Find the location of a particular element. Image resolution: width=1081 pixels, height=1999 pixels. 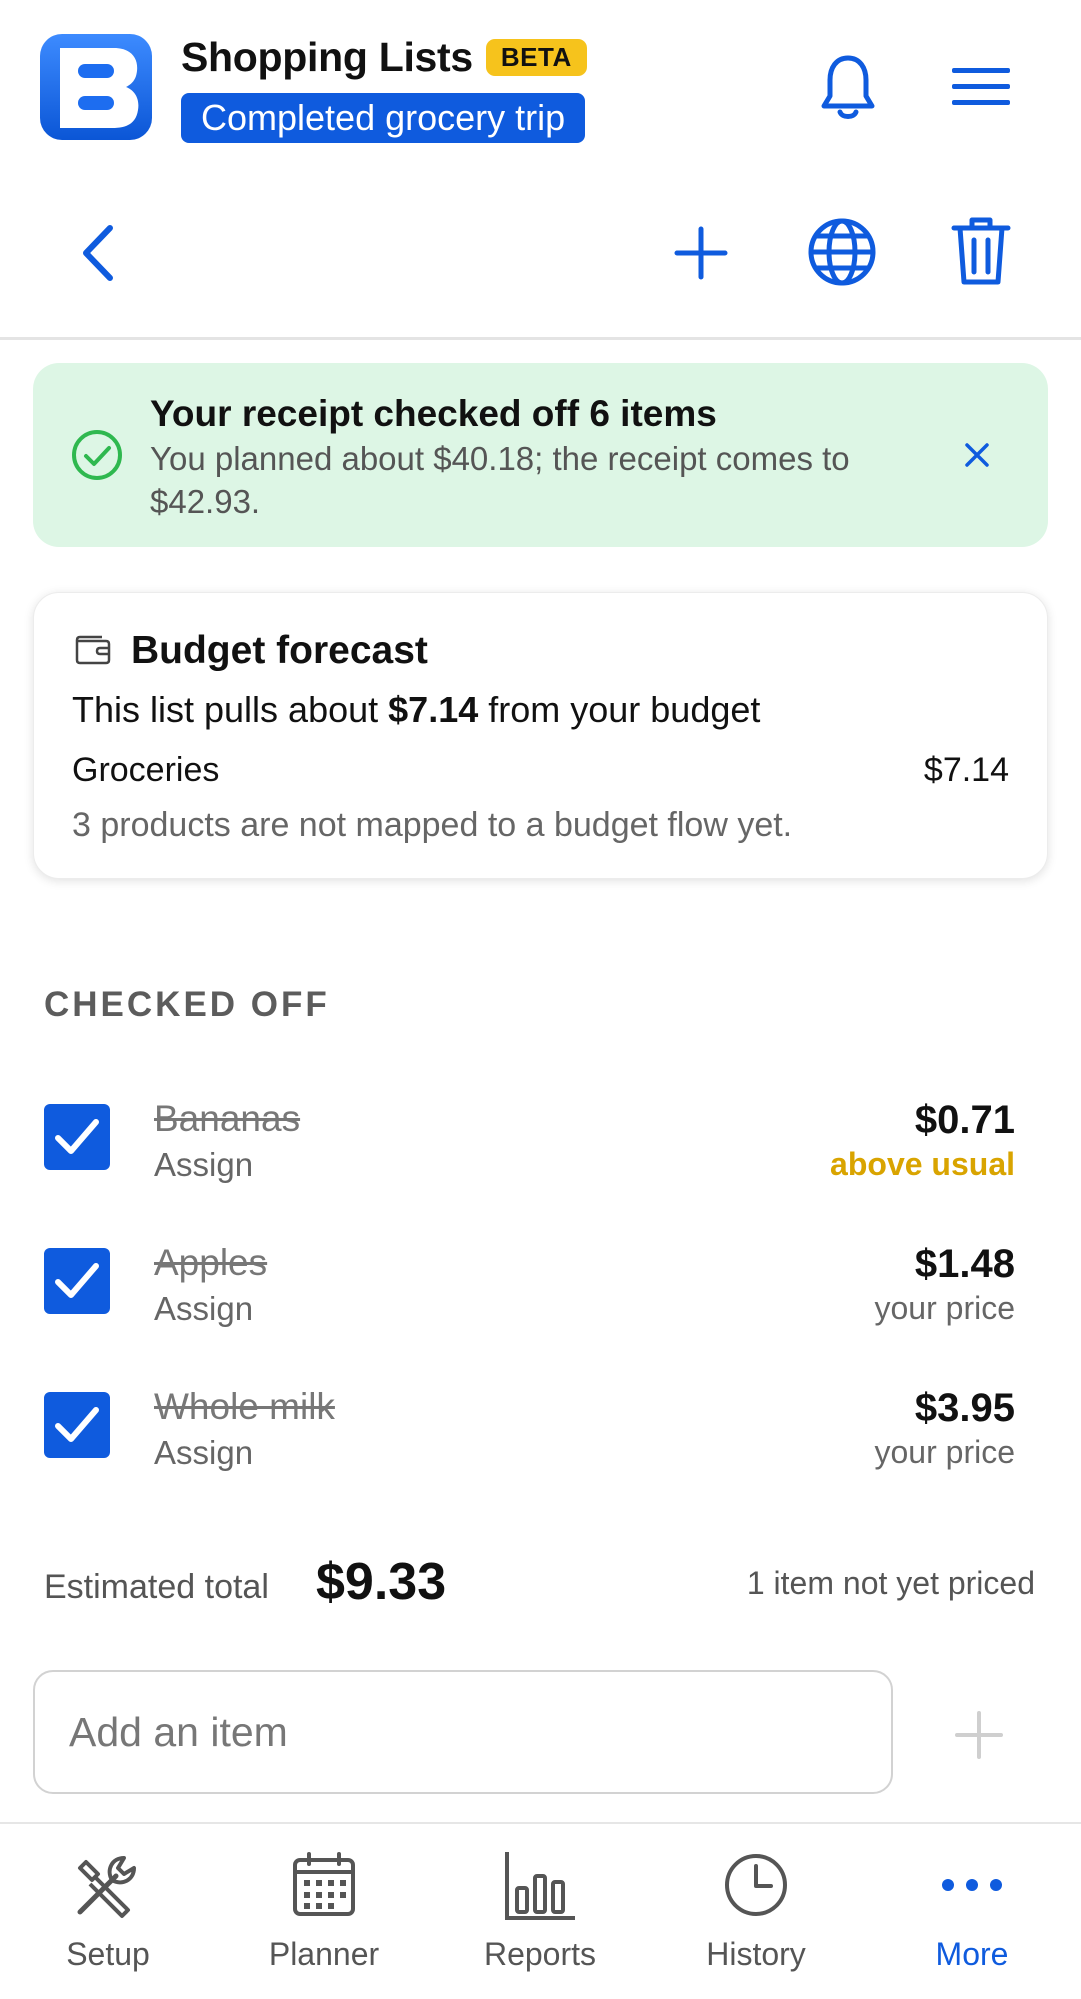

trash-icon is located at coordinates (981, 251).